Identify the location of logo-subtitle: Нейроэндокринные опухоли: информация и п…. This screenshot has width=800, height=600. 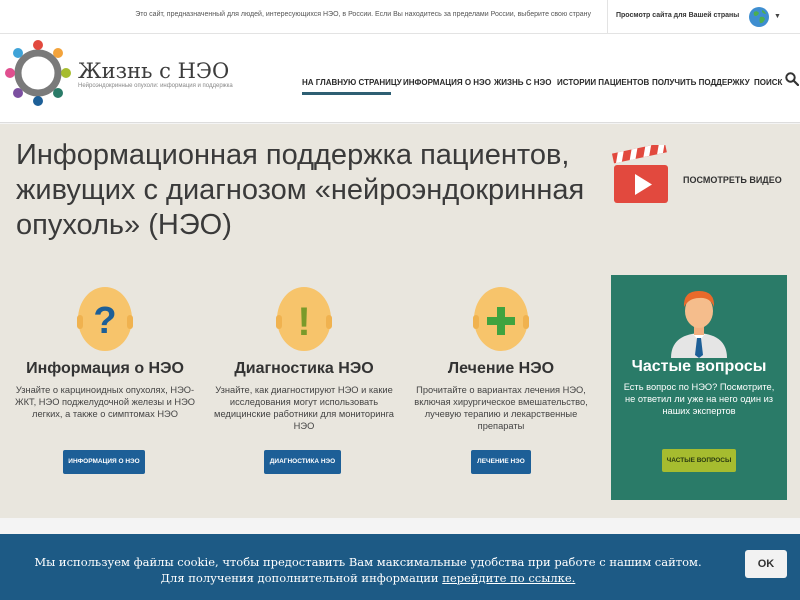
(155, 86).